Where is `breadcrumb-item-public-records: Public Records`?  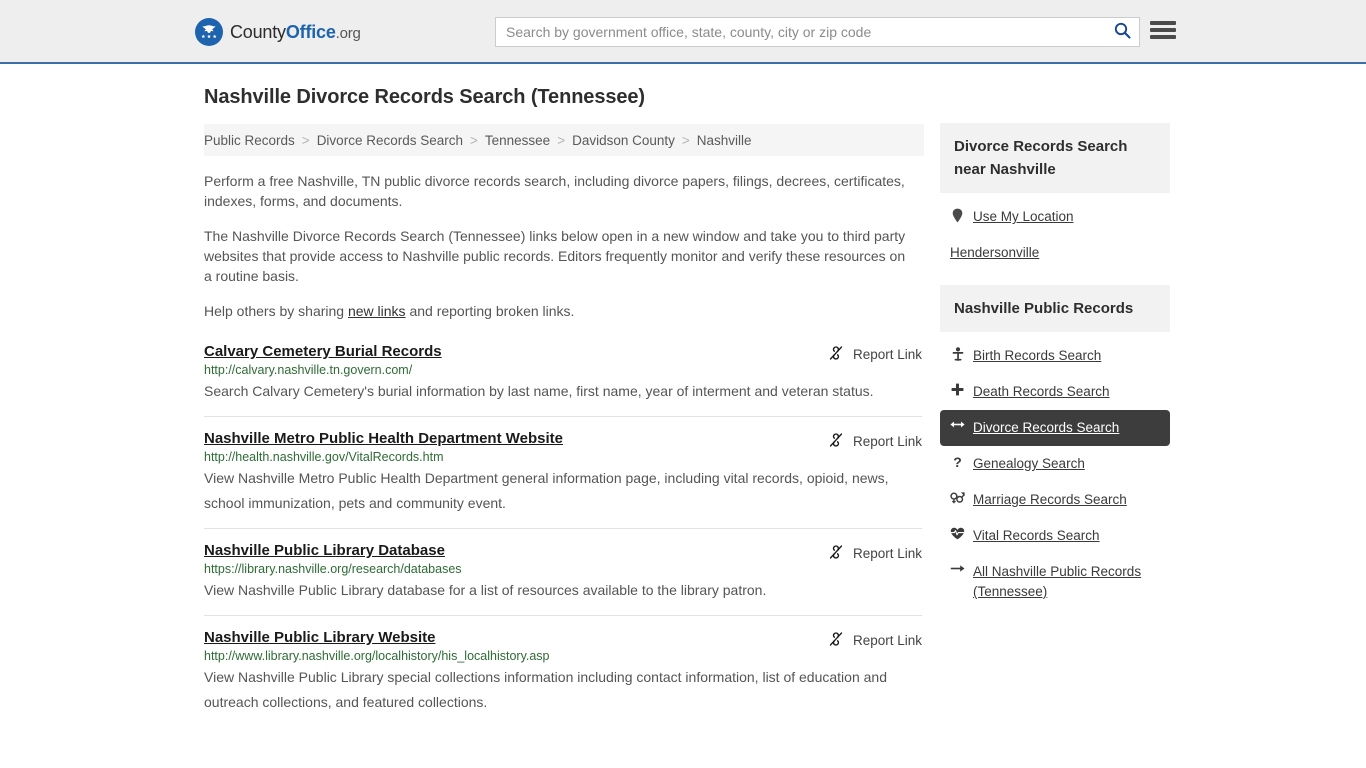 breadcrumb-item-public-records: Public Records is located at coordinates (249, 140).